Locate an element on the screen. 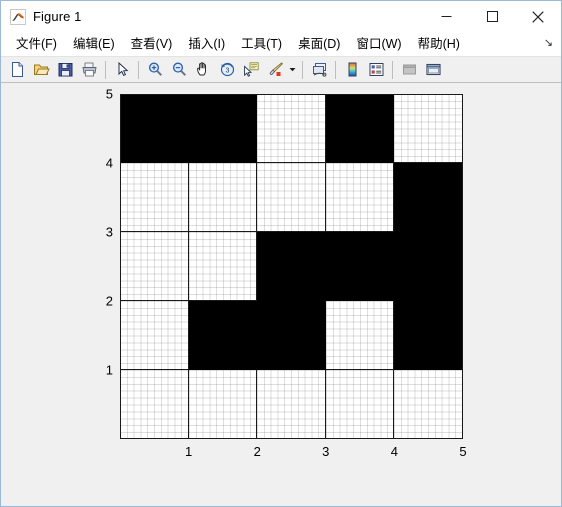  zoom-in-icon is located at coordinates (155, 69).